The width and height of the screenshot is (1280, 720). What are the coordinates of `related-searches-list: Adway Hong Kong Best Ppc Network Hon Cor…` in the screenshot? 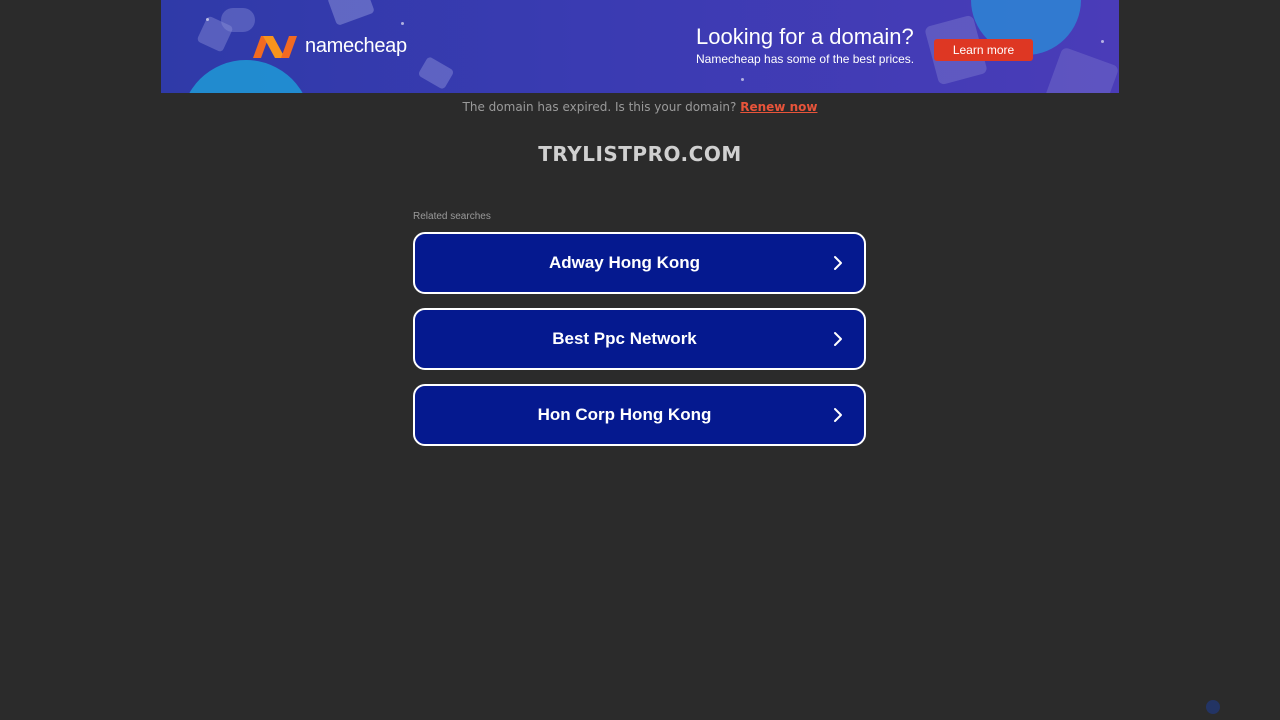 It's located at (639, 346).